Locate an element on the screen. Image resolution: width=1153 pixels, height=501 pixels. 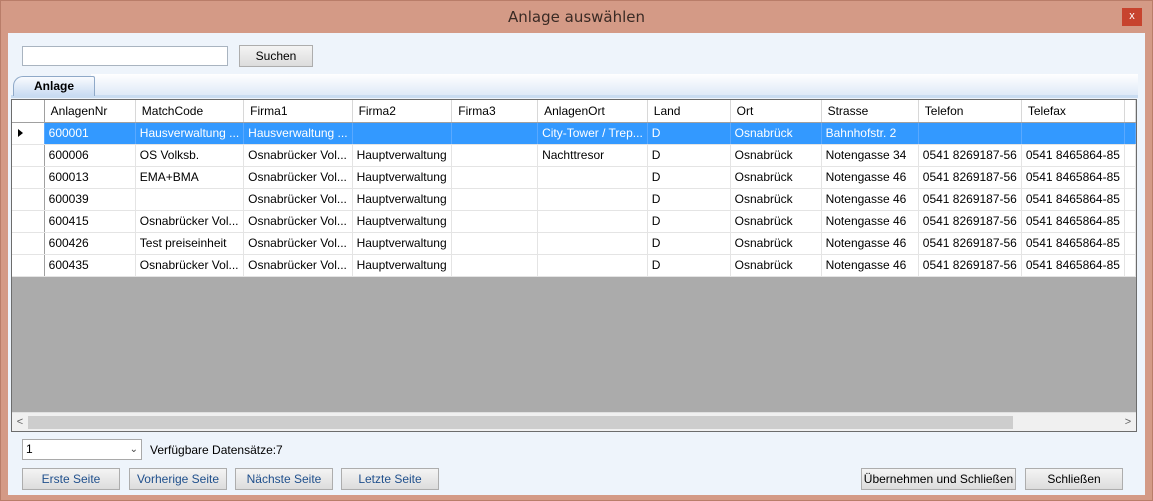
next-page-button: Nächste Seite is located at coordinates (284, 479).